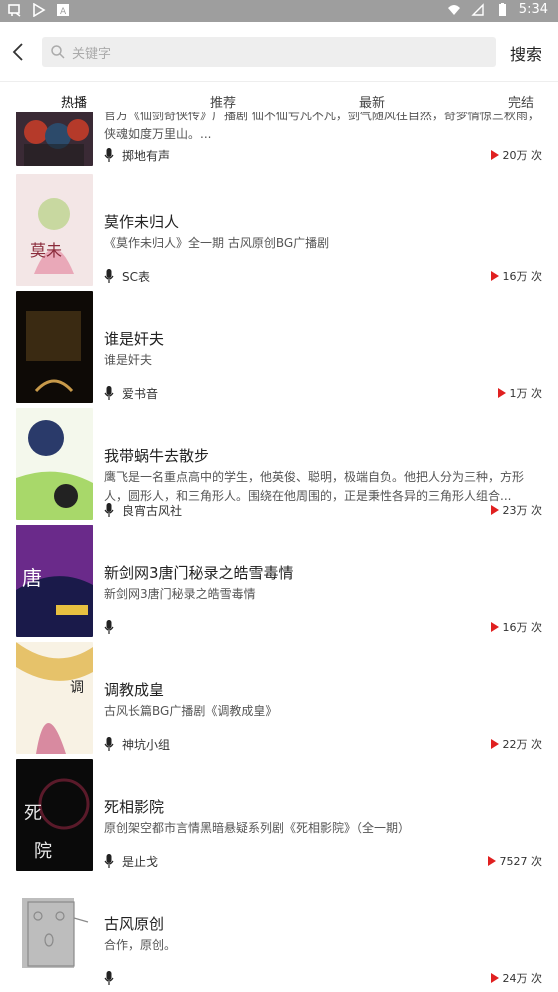 This screenshot has width=558, height=992. Describe the element at coordinates (157, 456) in the screenshot. I see `item-title: 我带蜗牛去散步` at that location.